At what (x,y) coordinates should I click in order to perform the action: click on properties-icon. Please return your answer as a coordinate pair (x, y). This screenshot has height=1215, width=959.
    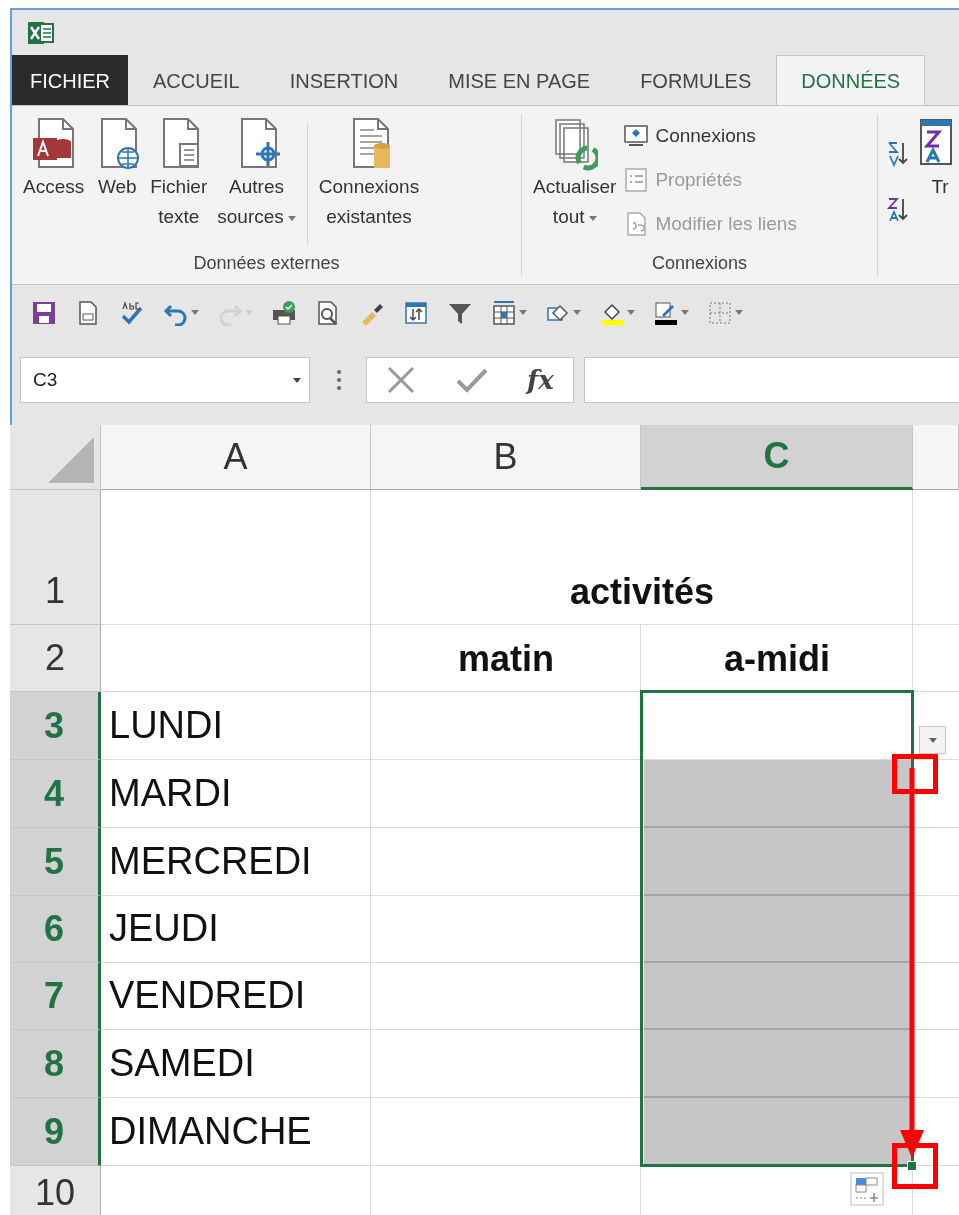
    Looking at the image, I should click on (636, 180).